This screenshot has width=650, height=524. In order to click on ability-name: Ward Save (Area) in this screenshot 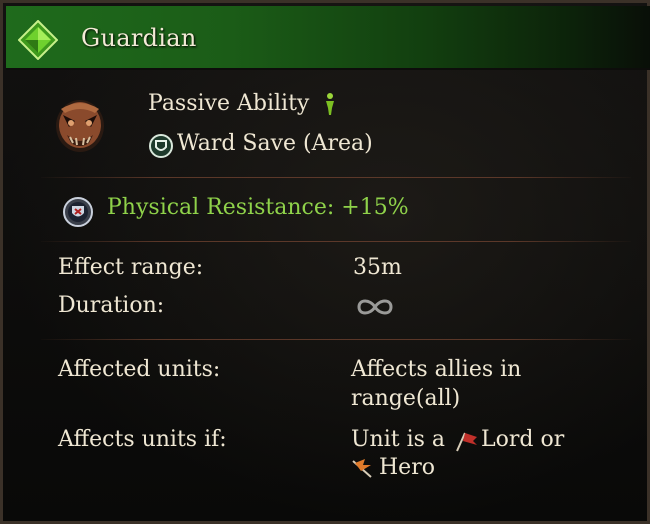, I will do `click(275, 143)`.